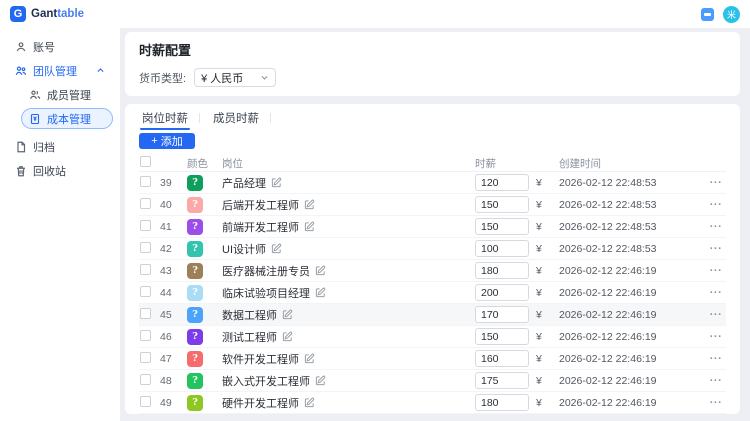  Describe the element at coordinates (44, 14) in the screenshot. I see `brand-text-dark: Gant` at that location.